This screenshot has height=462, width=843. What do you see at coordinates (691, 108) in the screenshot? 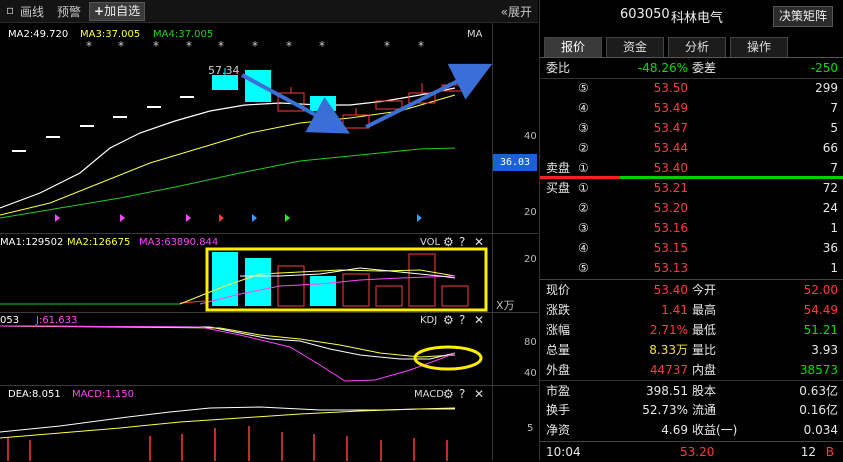
I see `sell-row-4: ④ 53.49 7` at bounding box center [691, 108].